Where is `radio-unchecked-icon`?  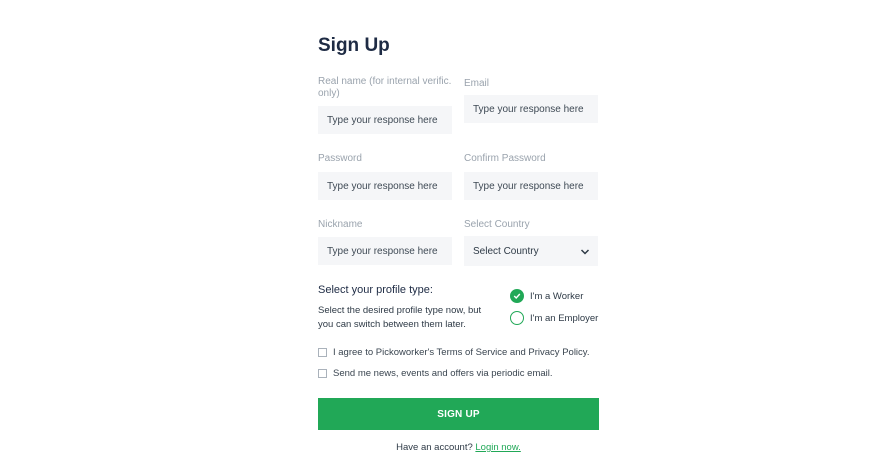 radio-unchecked-icon is located at coordinates (517, 318).